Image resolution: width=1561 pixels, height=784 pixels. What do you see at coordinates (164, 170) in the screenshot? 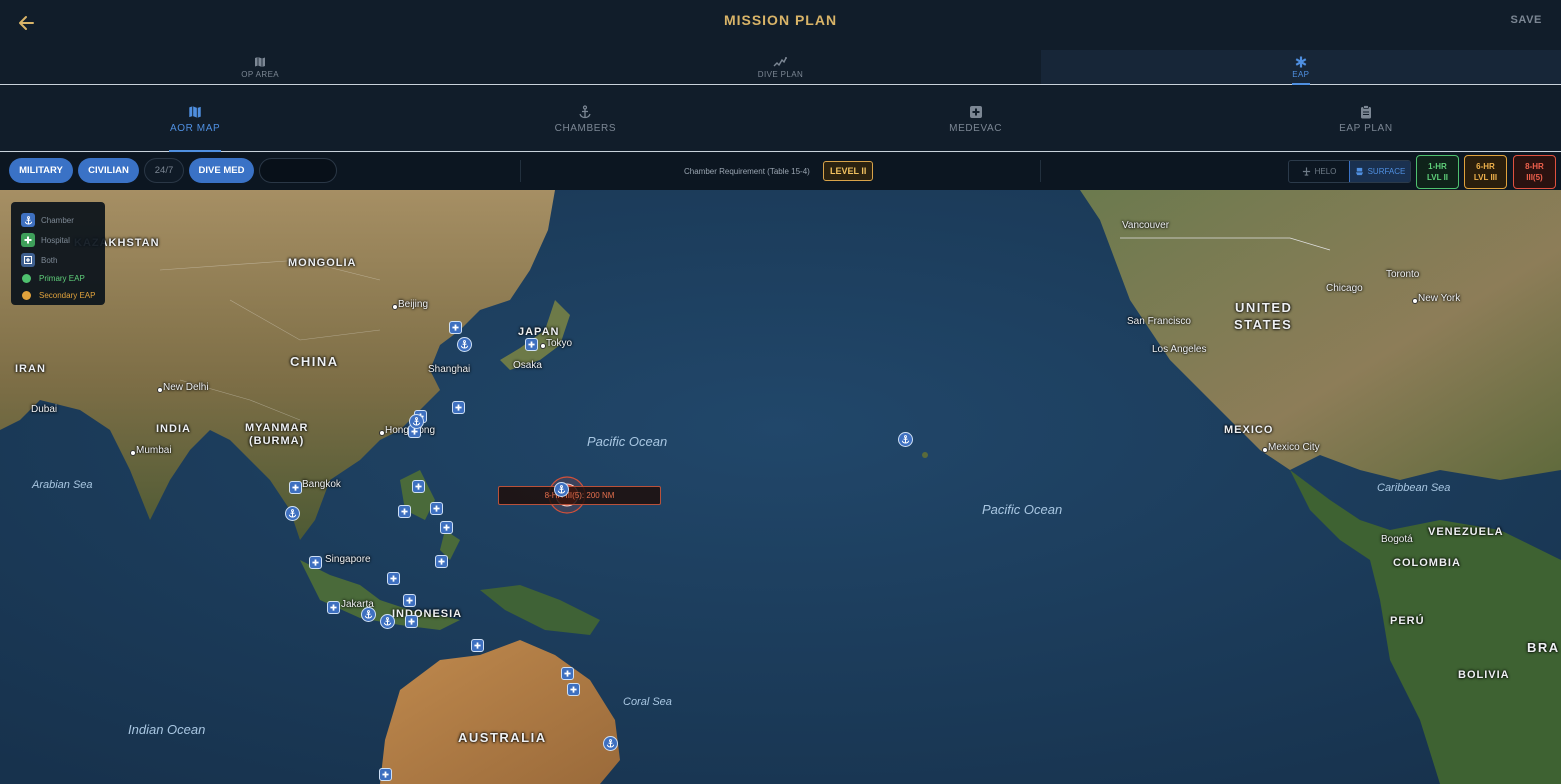
I see `filter-24-7-toggle: 24/7` at bounding box center [164, 170].